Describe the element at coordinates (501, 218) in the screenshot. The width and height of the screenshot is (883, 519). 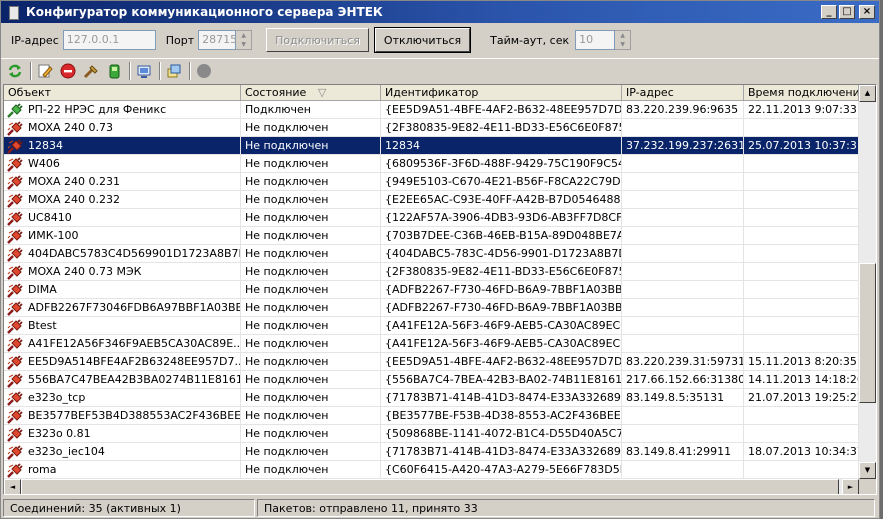
I see `cell-identifier: {122AF57A-3906-4DB3-93D6-AB3FF7D8CF5A}` at that location.